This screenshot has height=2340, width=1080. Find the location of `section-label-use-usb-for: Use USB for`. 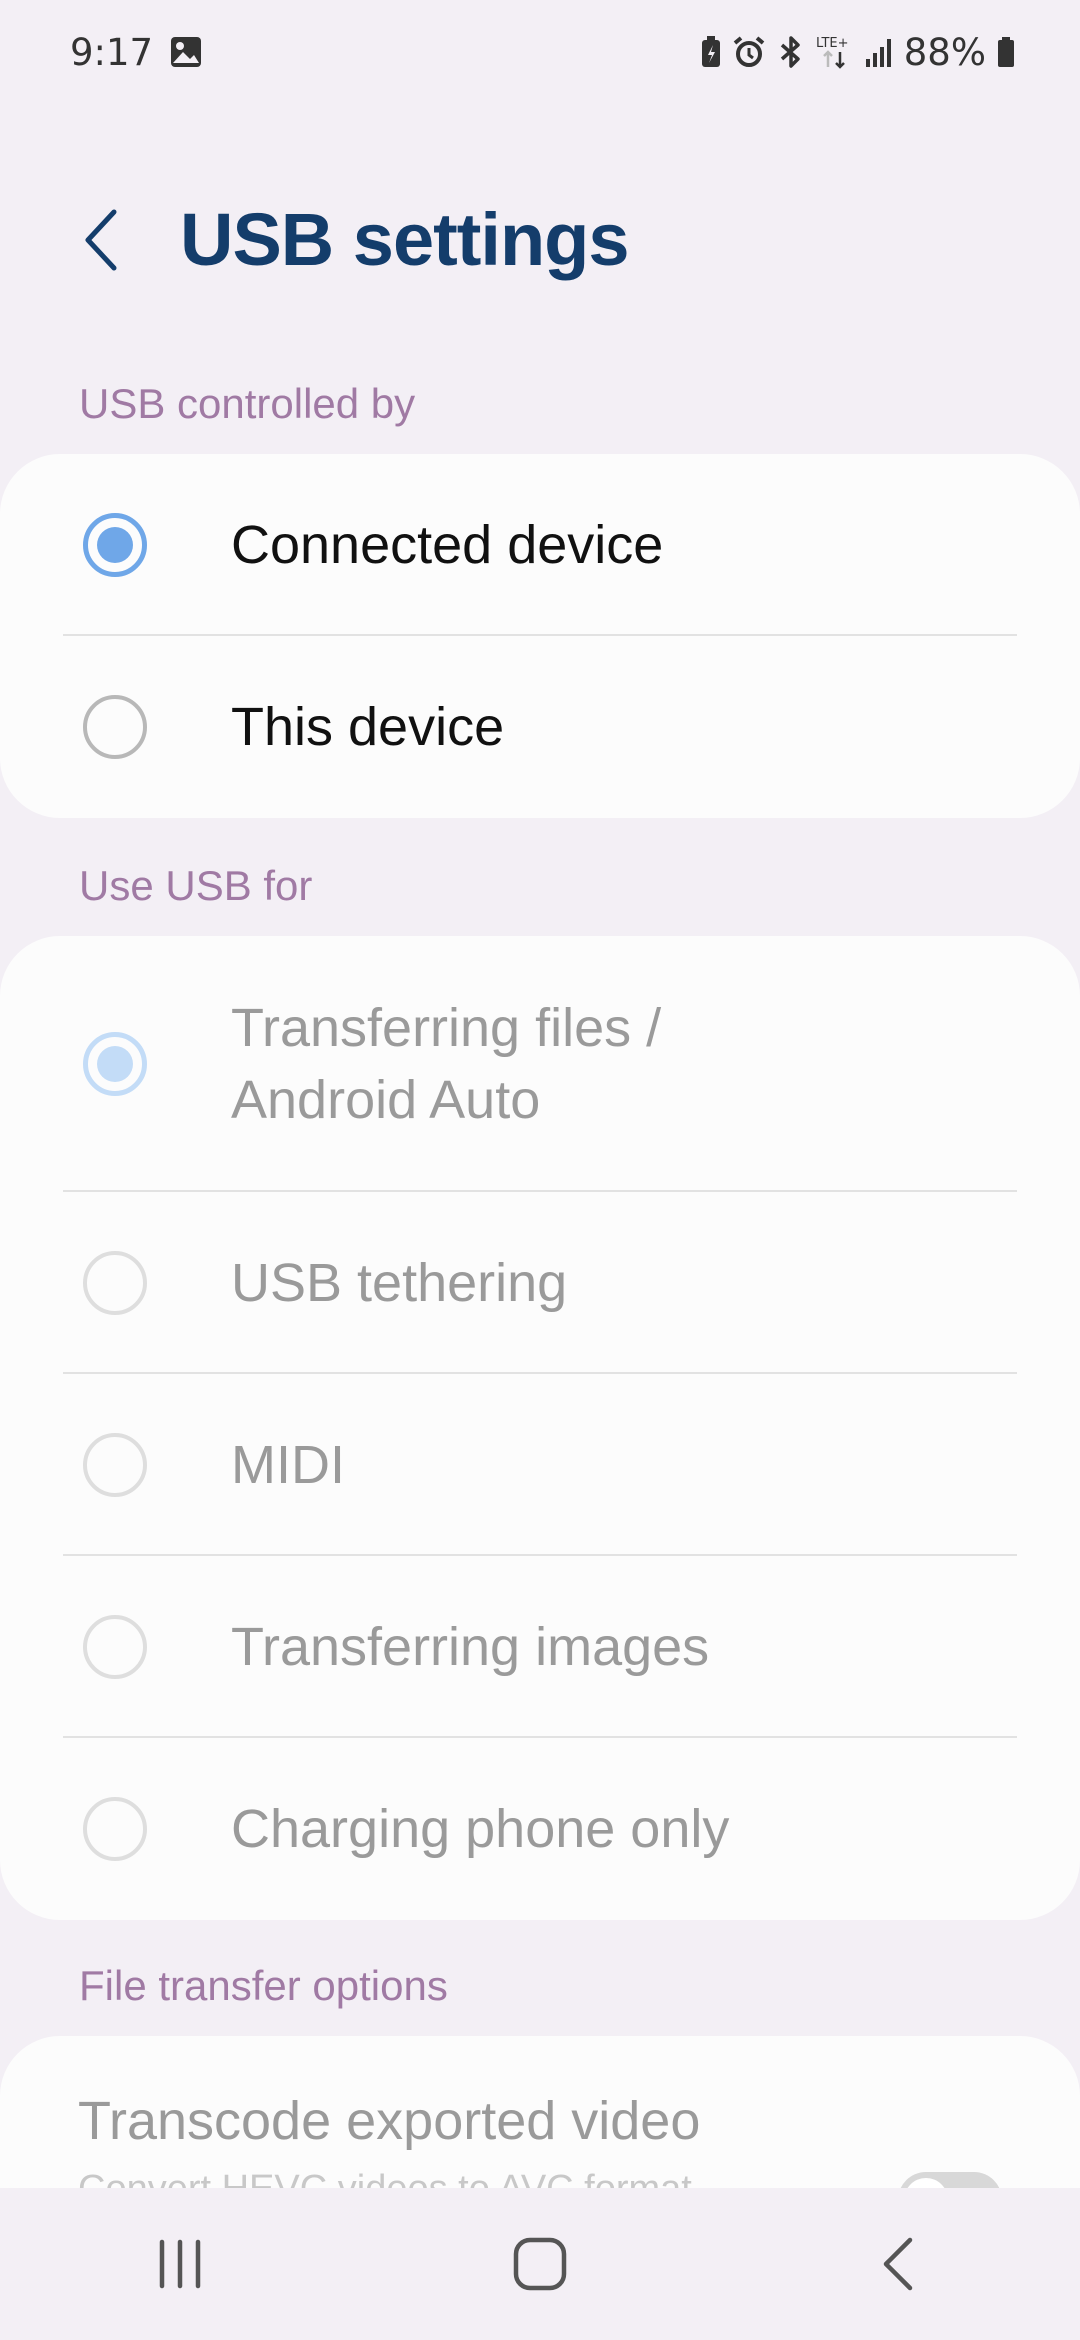

section-label-use-usb-for: Use USB for is located at coordinates (196, 885).